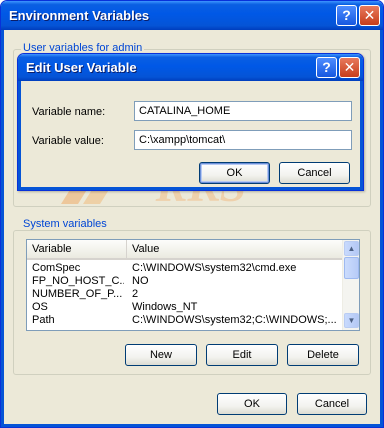  Describe the element at coordinates (135, 294) in the screenshot. I see `row-variable-value: 2` at that location.